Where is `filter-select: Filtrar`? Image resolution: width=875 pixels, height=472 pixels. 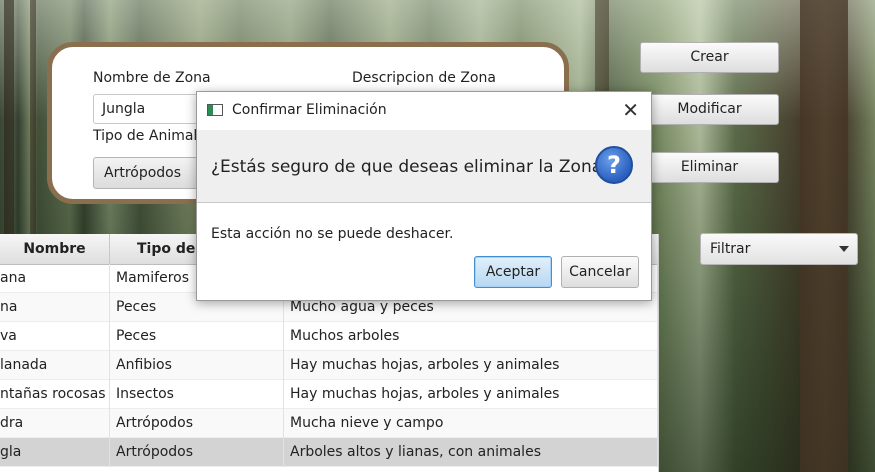 filter-select: Filtrar is located at coordinates (779, 249).